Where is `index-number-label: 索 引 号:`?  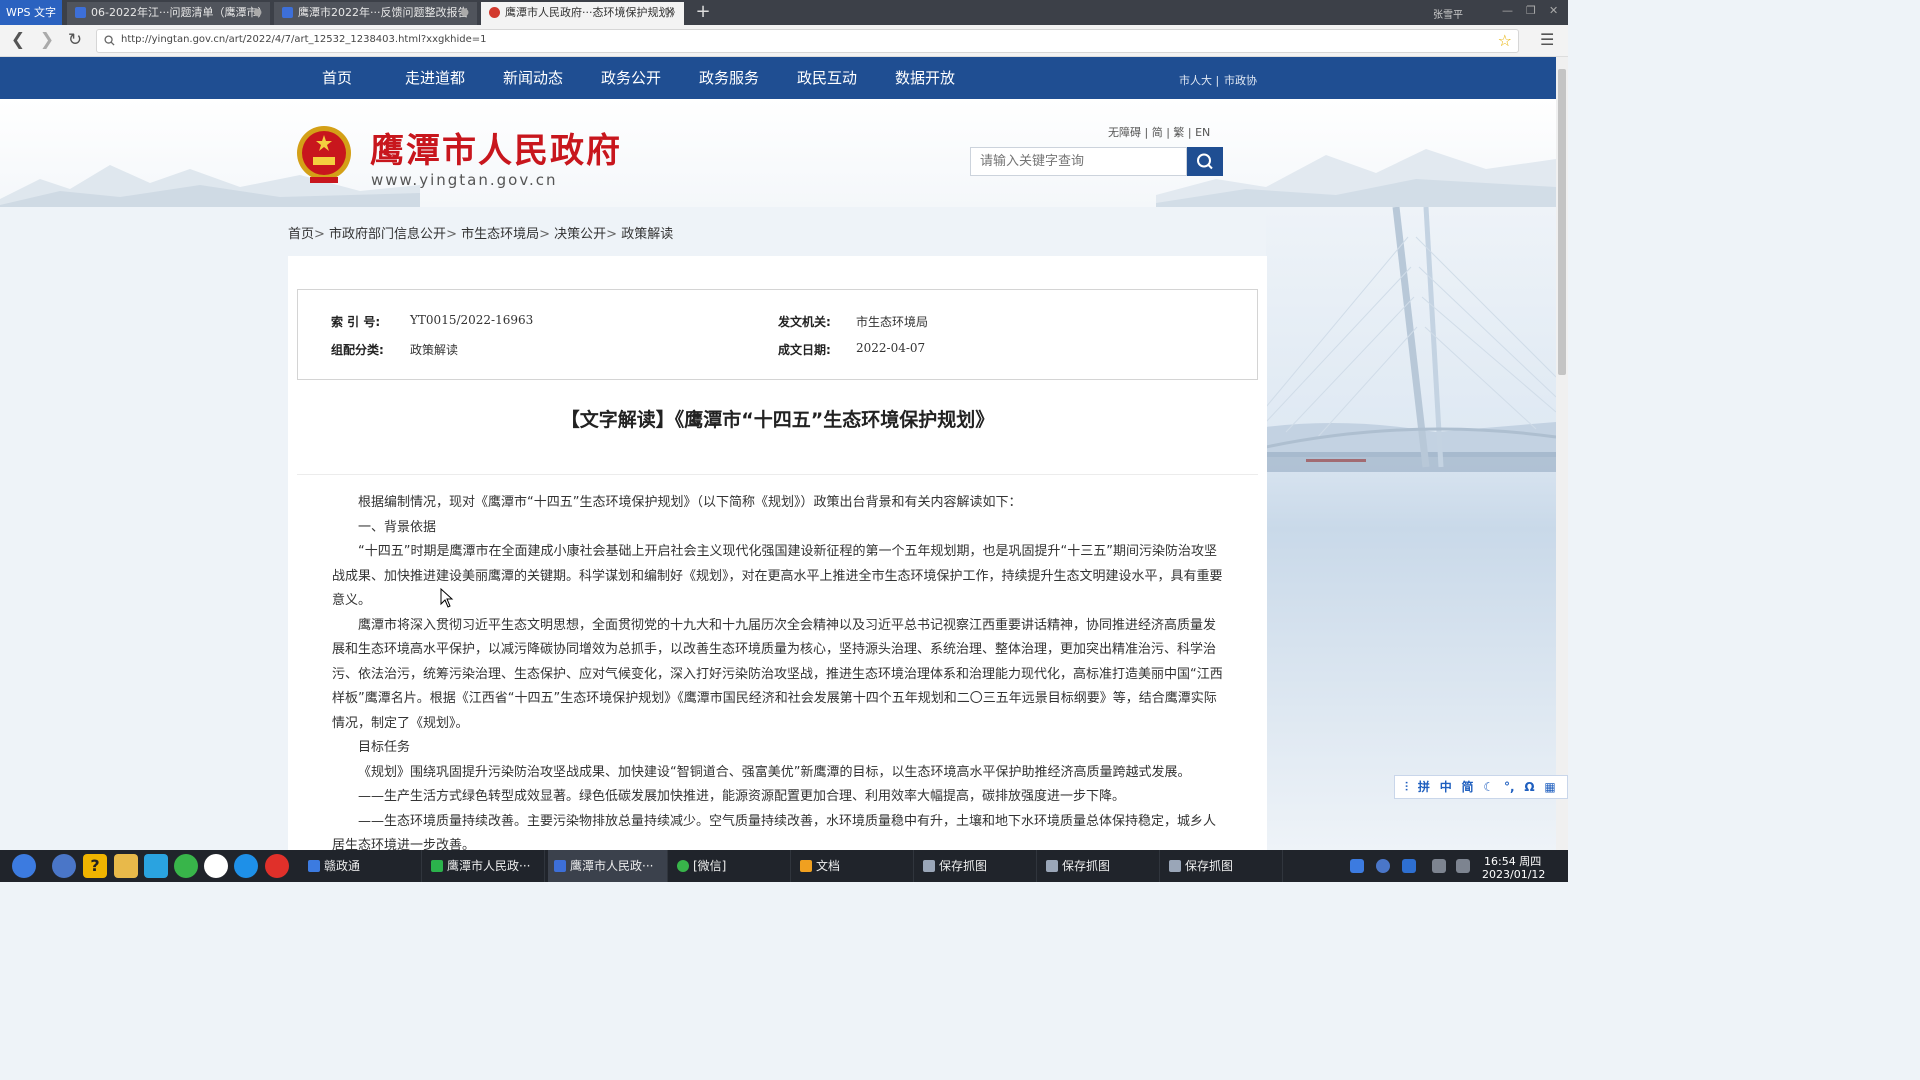 index-number-label: 索 引 号: is located at coordinates (356, 322).